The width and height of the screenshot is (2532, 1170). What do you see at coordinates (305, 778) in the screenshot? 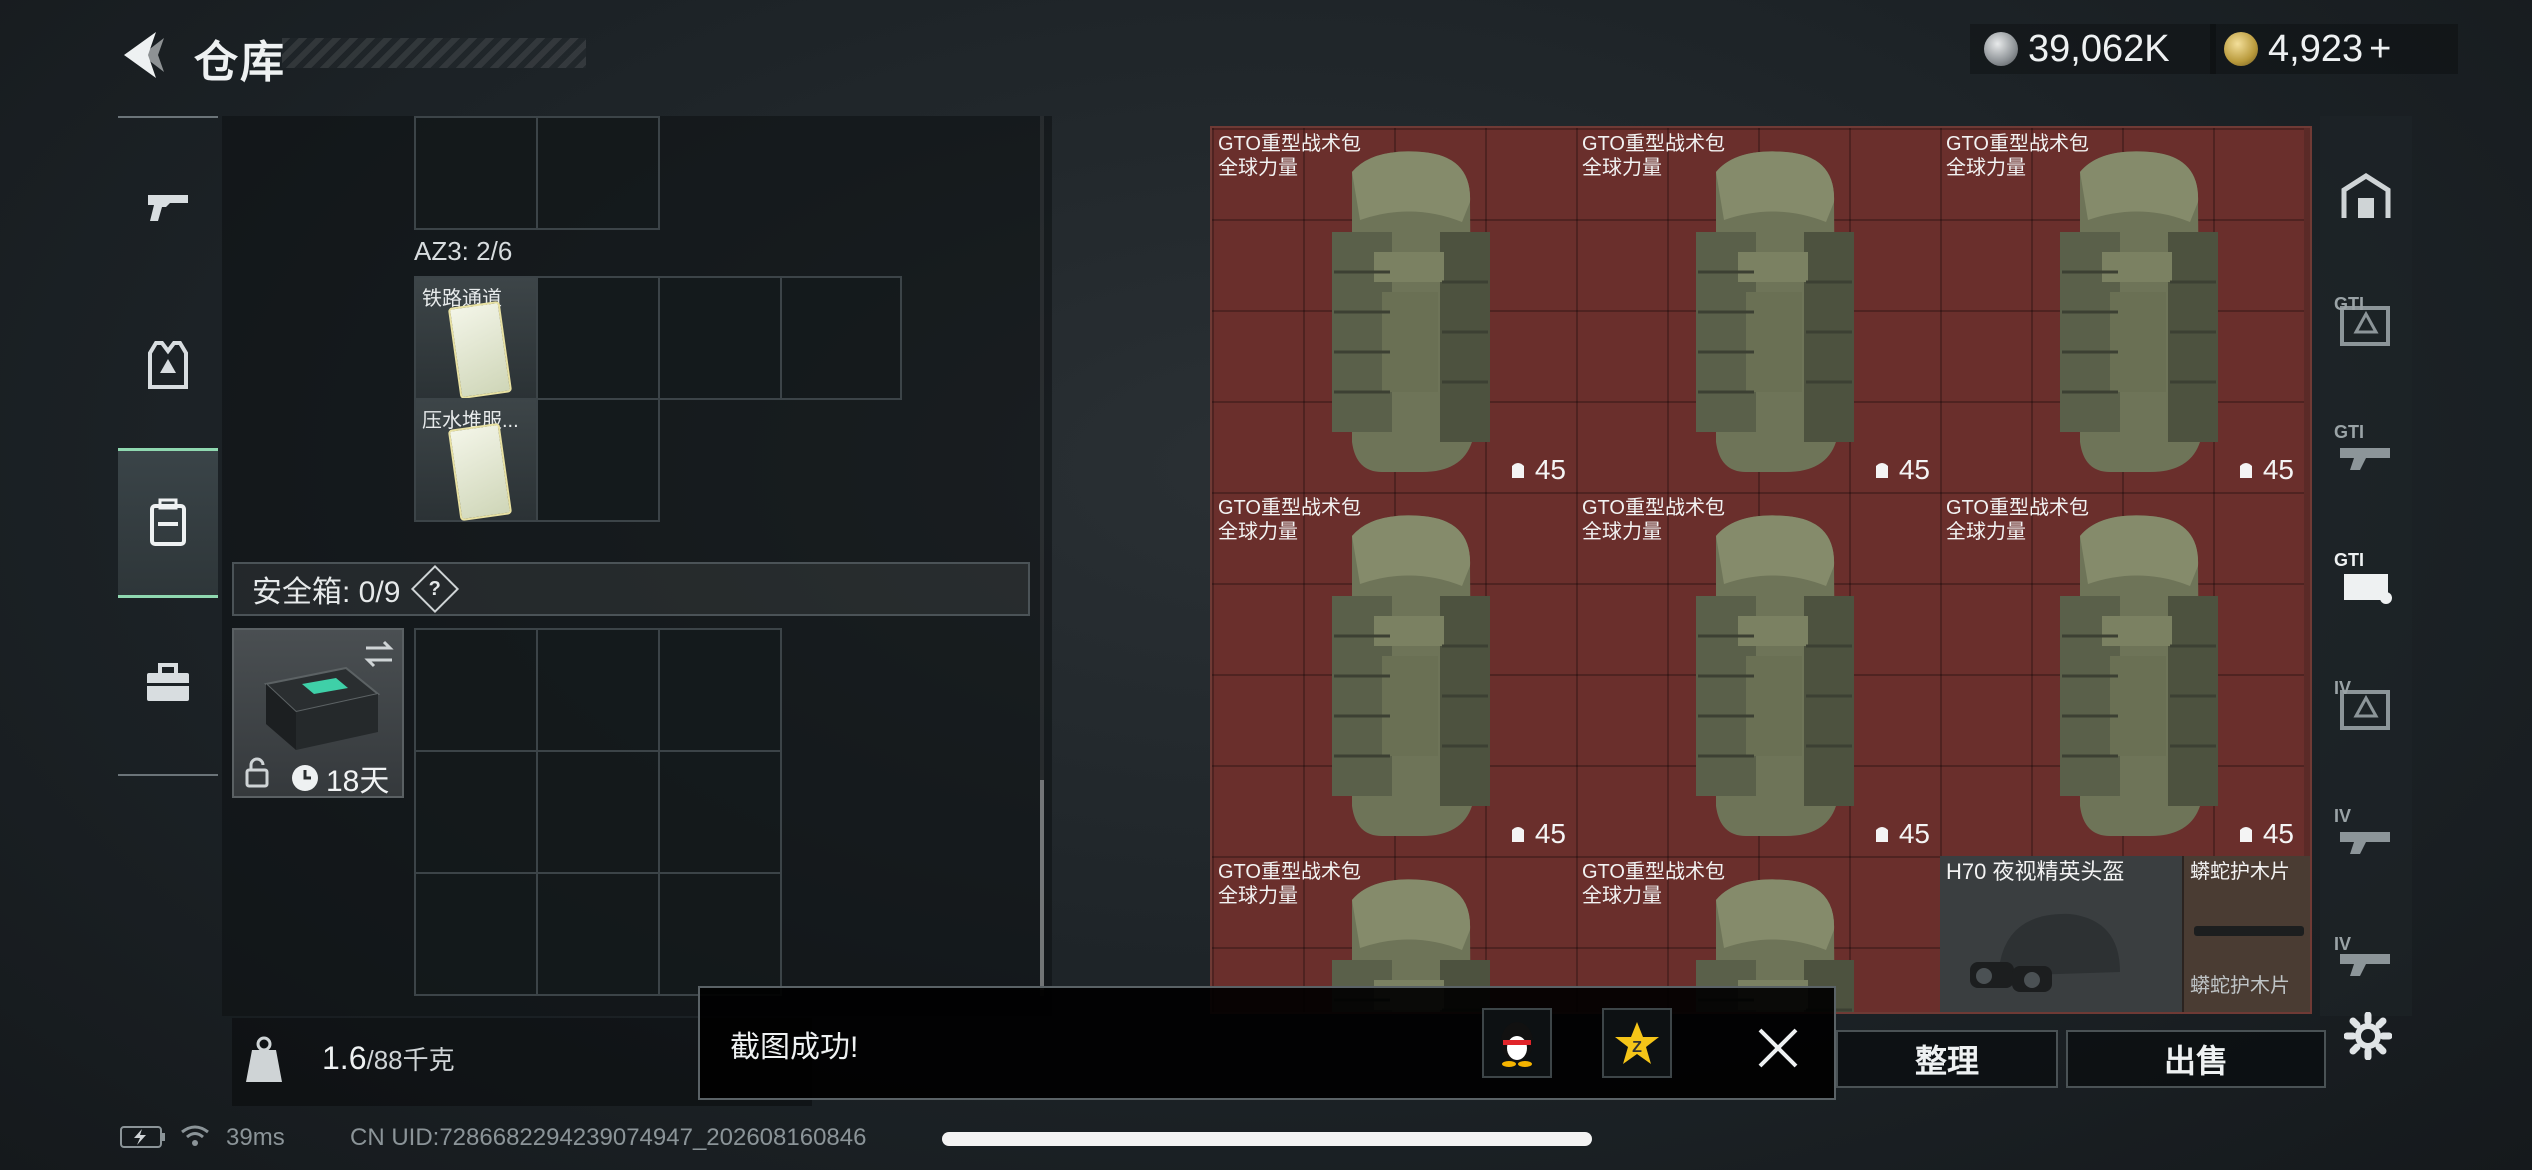
I see `clock-icon` at bounding box center [305, 778].